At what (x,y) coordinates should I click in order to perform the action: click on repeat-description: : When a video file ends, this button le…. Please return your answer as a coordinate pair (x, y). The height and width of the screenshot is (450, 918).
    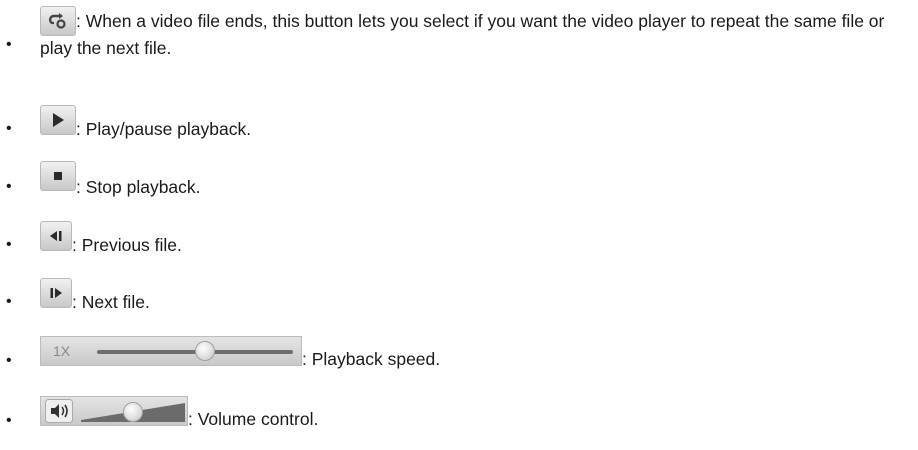
    Looking at the image, I should click on (475, 33).